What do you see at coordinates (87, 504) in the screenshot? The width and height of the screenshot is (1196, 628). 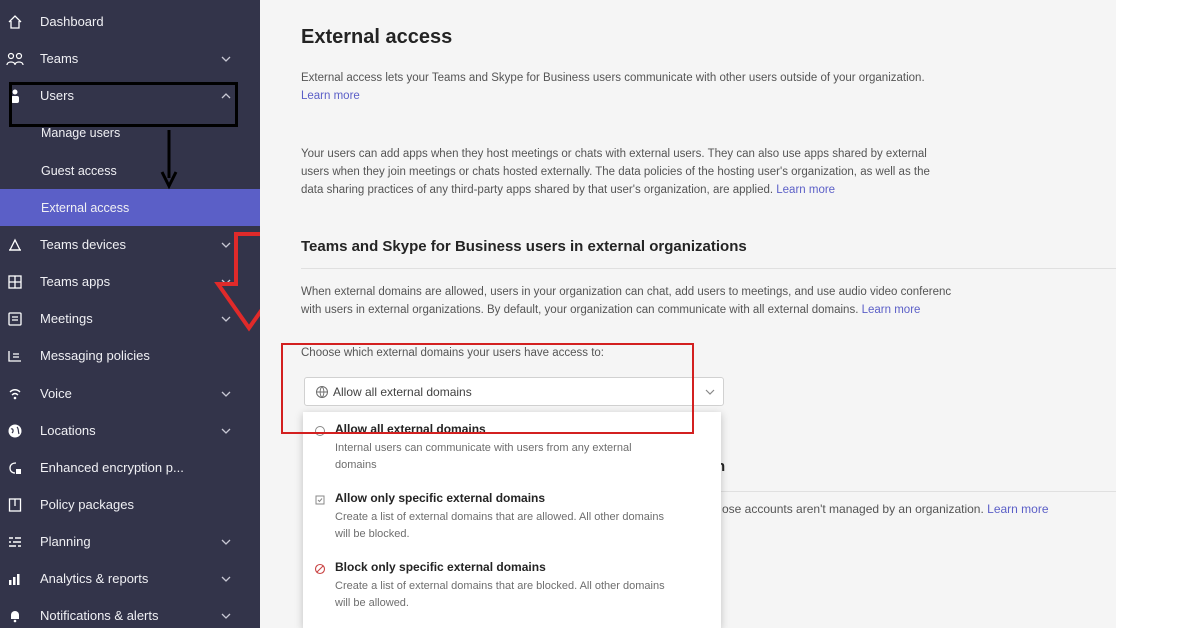 I see `sidebar-item-label: Policy packages` at bounding box center [87, 504].